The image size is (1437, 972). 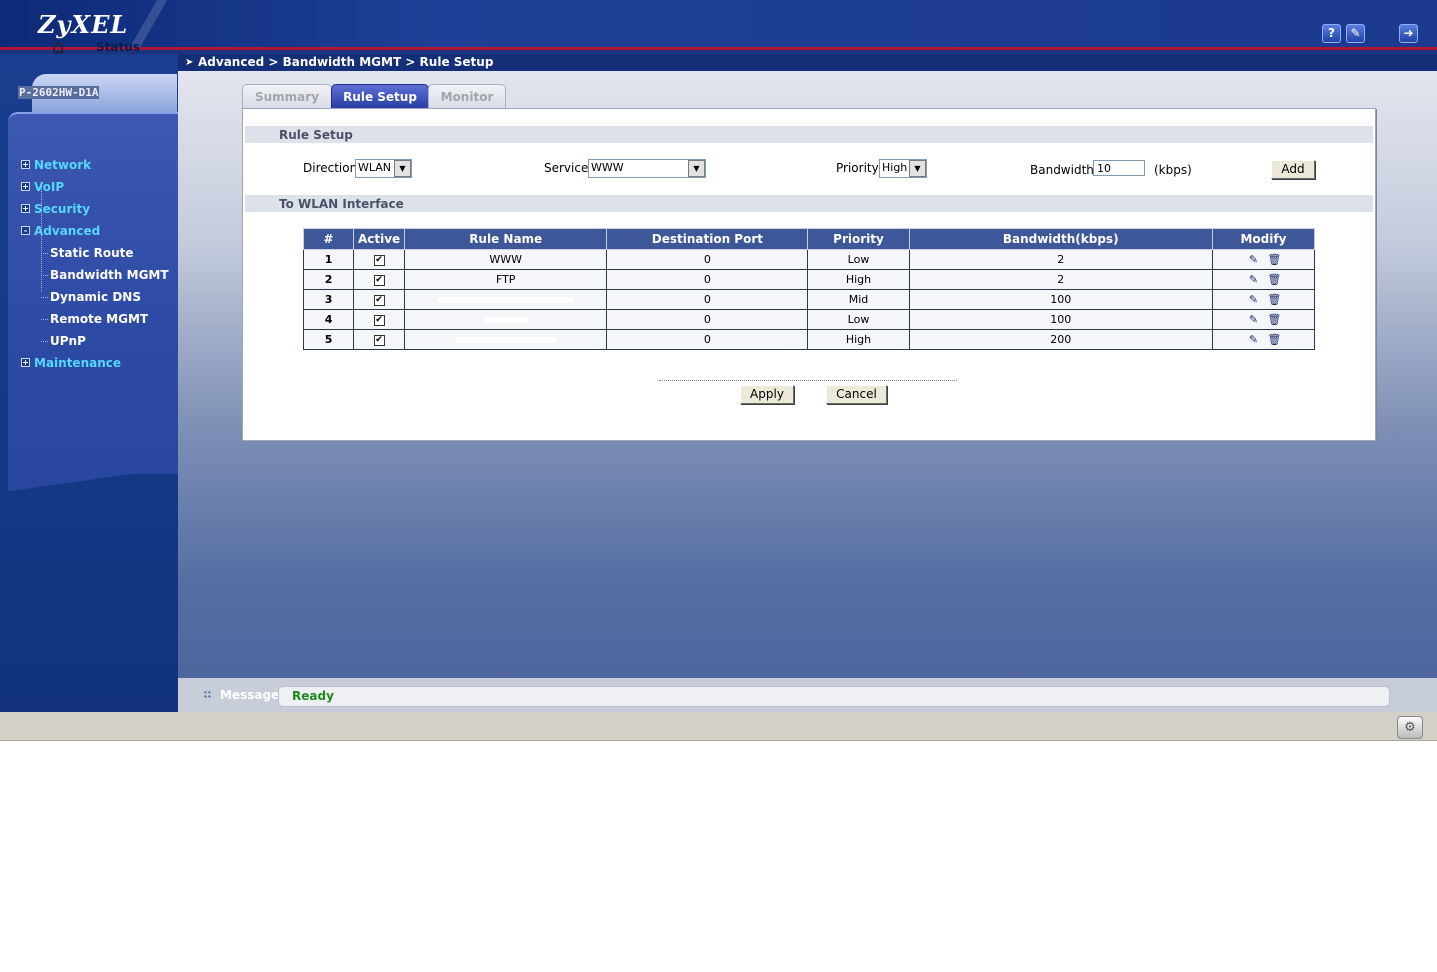 I want to click on row-number: 3, so click(x=328, y=299).